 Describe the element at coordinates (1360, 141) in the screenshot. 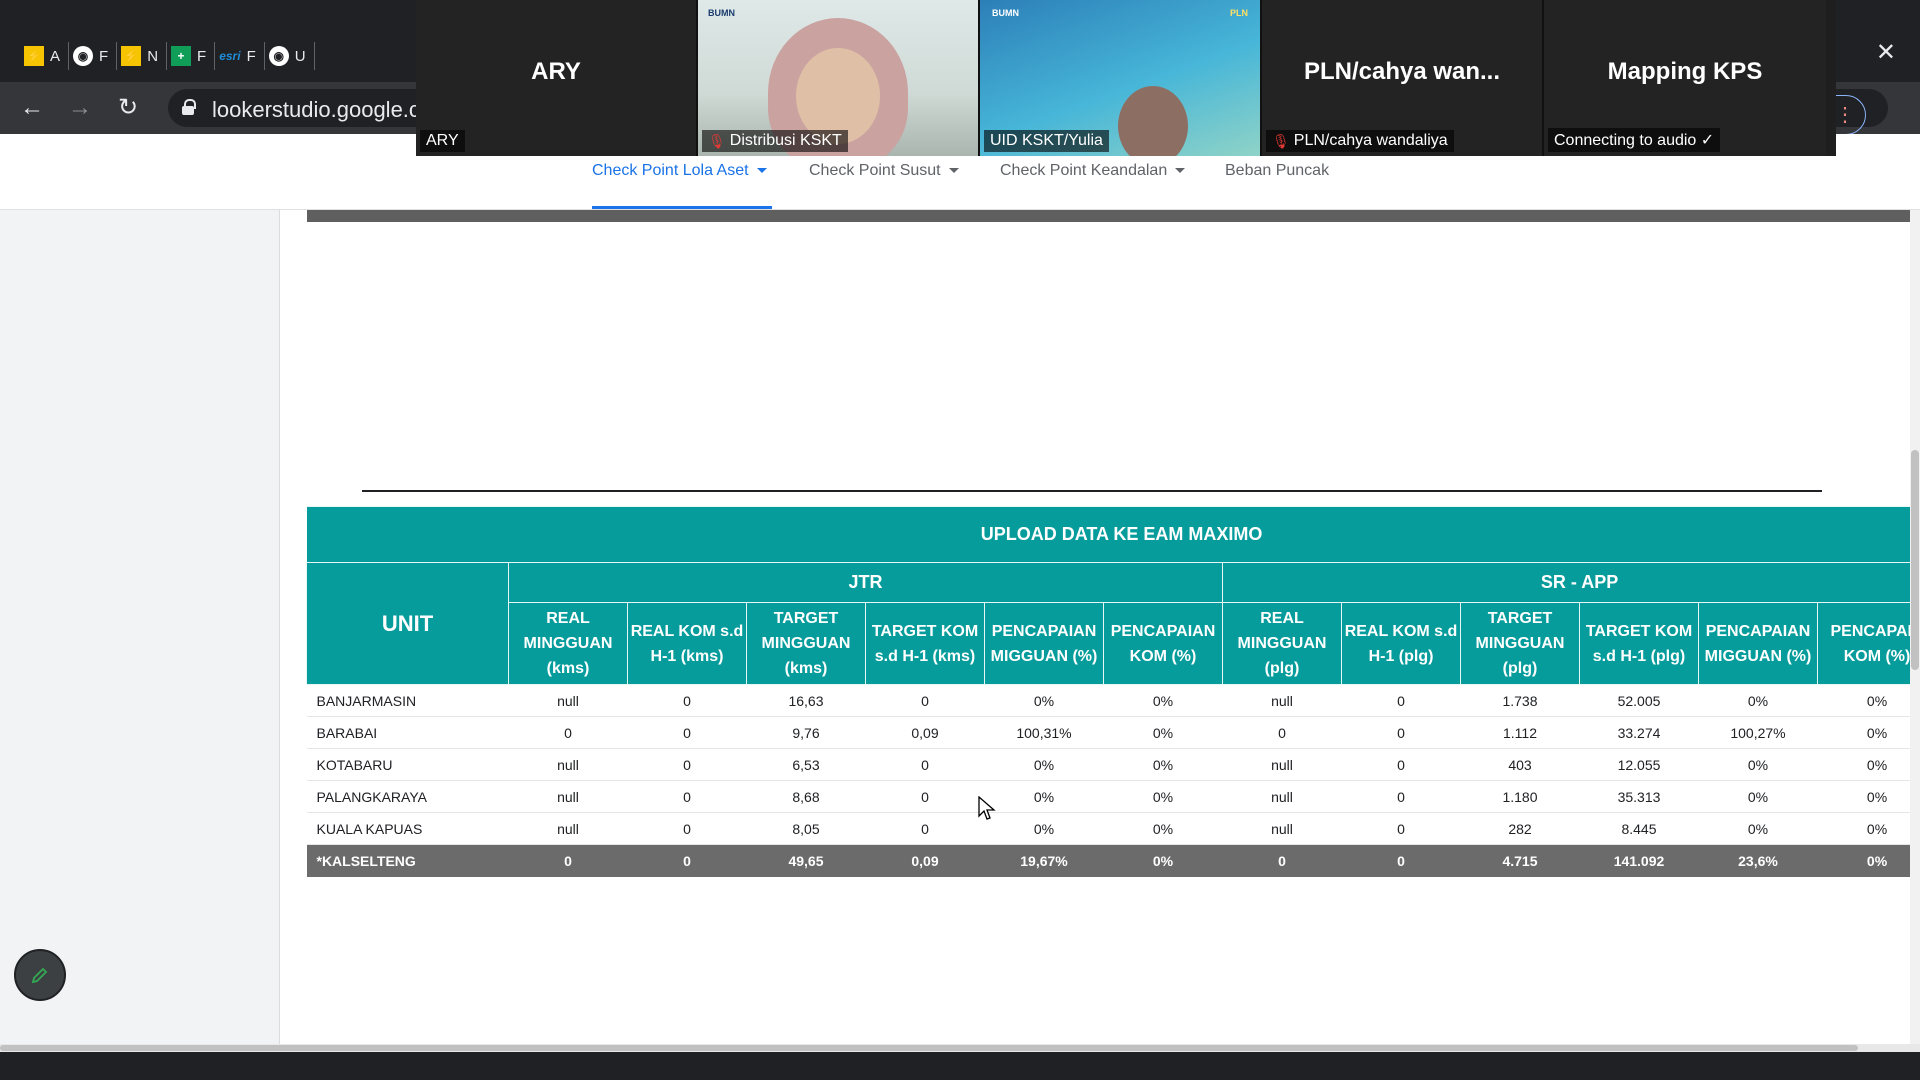

I see `participant-label: 🎙 PLN/cahya wandaliya` at that location.